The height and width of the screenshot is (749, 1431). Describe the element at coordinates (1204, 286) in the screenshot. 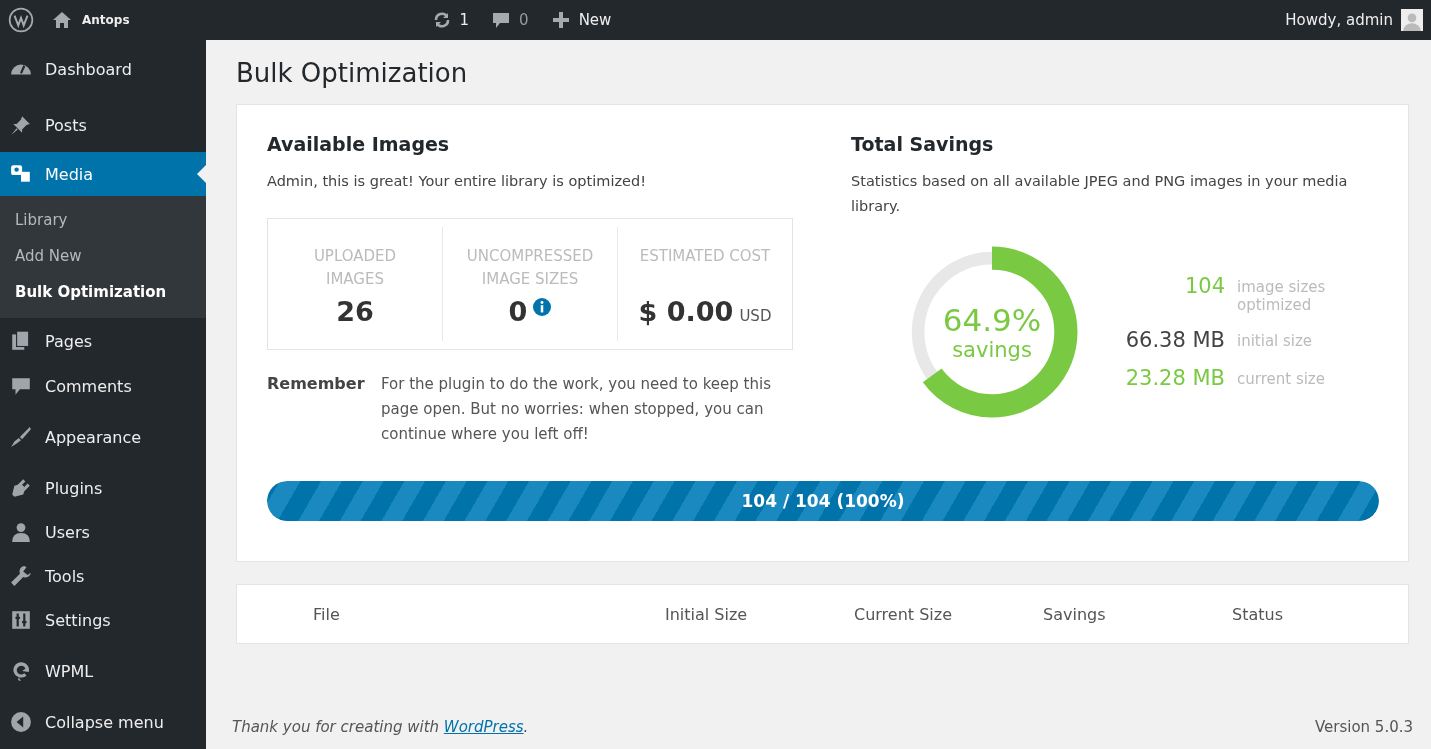

I see `figure-value: 104` at that location.